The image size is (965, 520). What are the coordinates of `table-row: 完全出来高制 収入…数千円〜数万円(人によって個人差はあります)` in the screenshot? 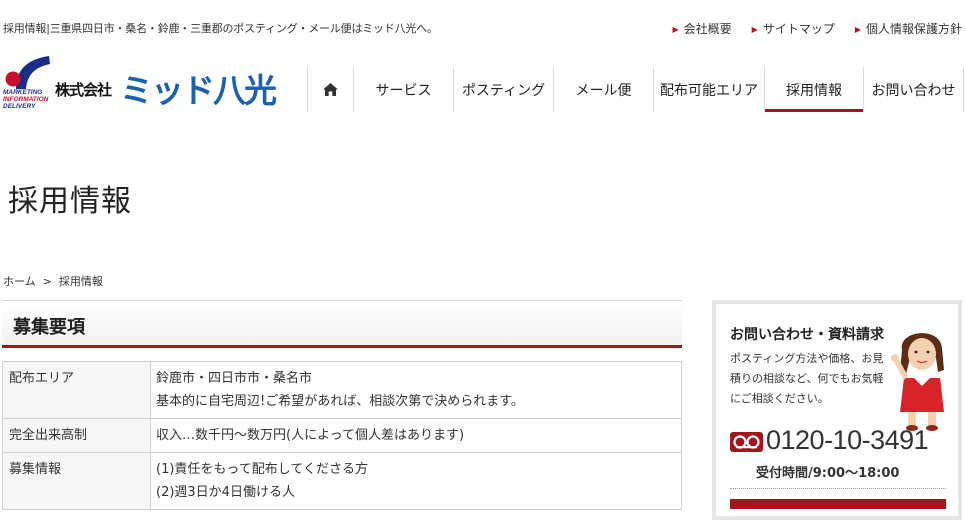 It's located at (342, 435).